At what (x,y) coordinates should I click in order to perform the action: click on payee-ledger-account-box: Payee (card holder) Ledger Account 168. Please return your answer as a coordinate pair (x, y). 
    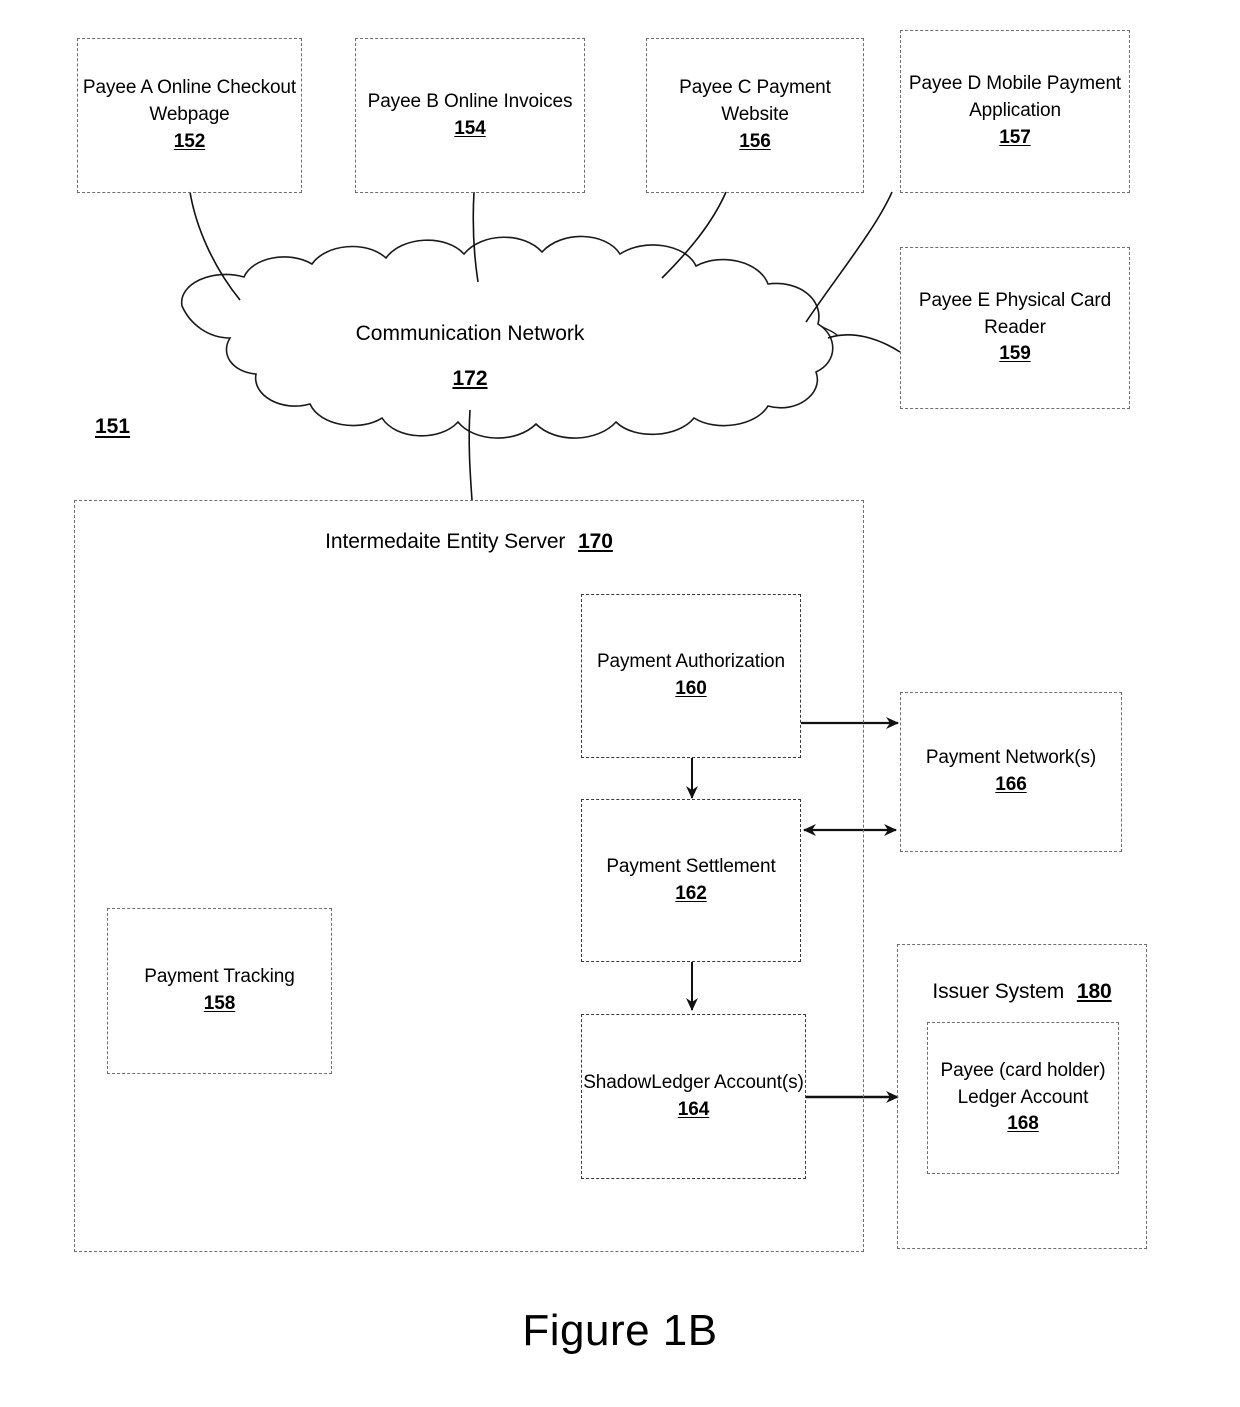
    Looking at the image, I should click on (1023, 1098).